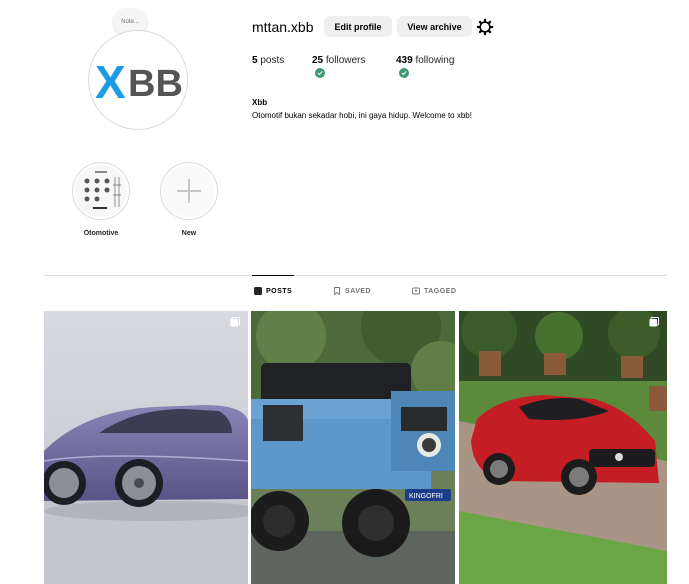 This screenshot has height=584, width=689. I want to click on tabs-divider, so click(355, 275).